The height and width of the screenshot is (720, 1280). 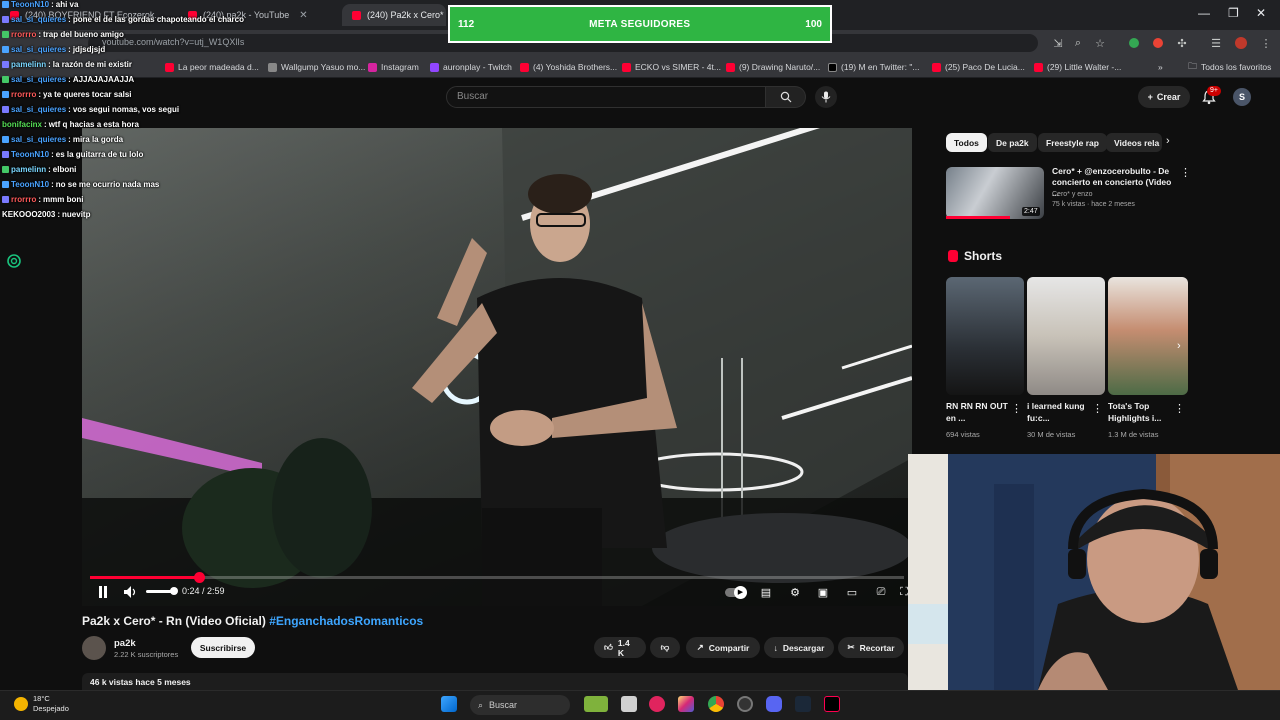 What do you see at coordinates (200, 577) in the screenshot?
I see `seek-handle` at bounding box center [200, 577].